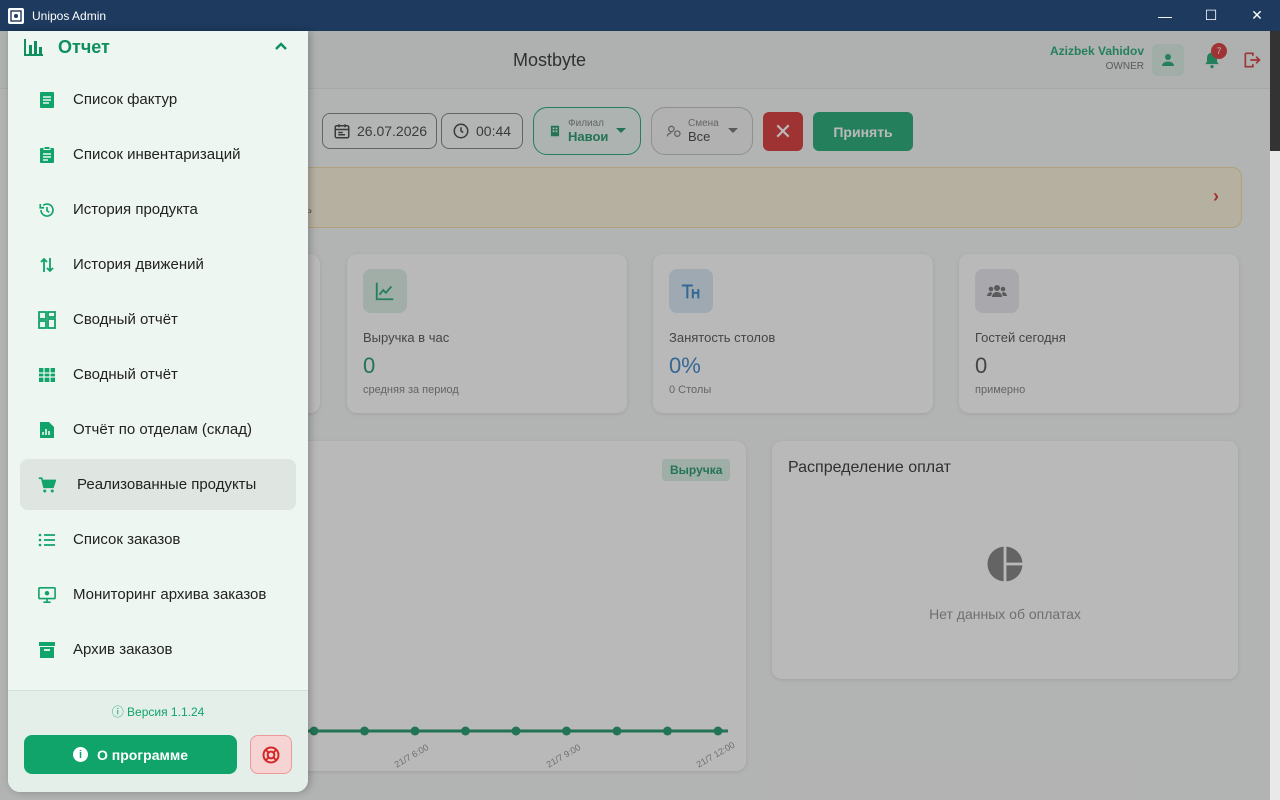 The image size is (1280, 800). What do you see at coordinates (281, 46) in the screenshot?
I see `chevron-up-icon` at bounding box center [281, 46].